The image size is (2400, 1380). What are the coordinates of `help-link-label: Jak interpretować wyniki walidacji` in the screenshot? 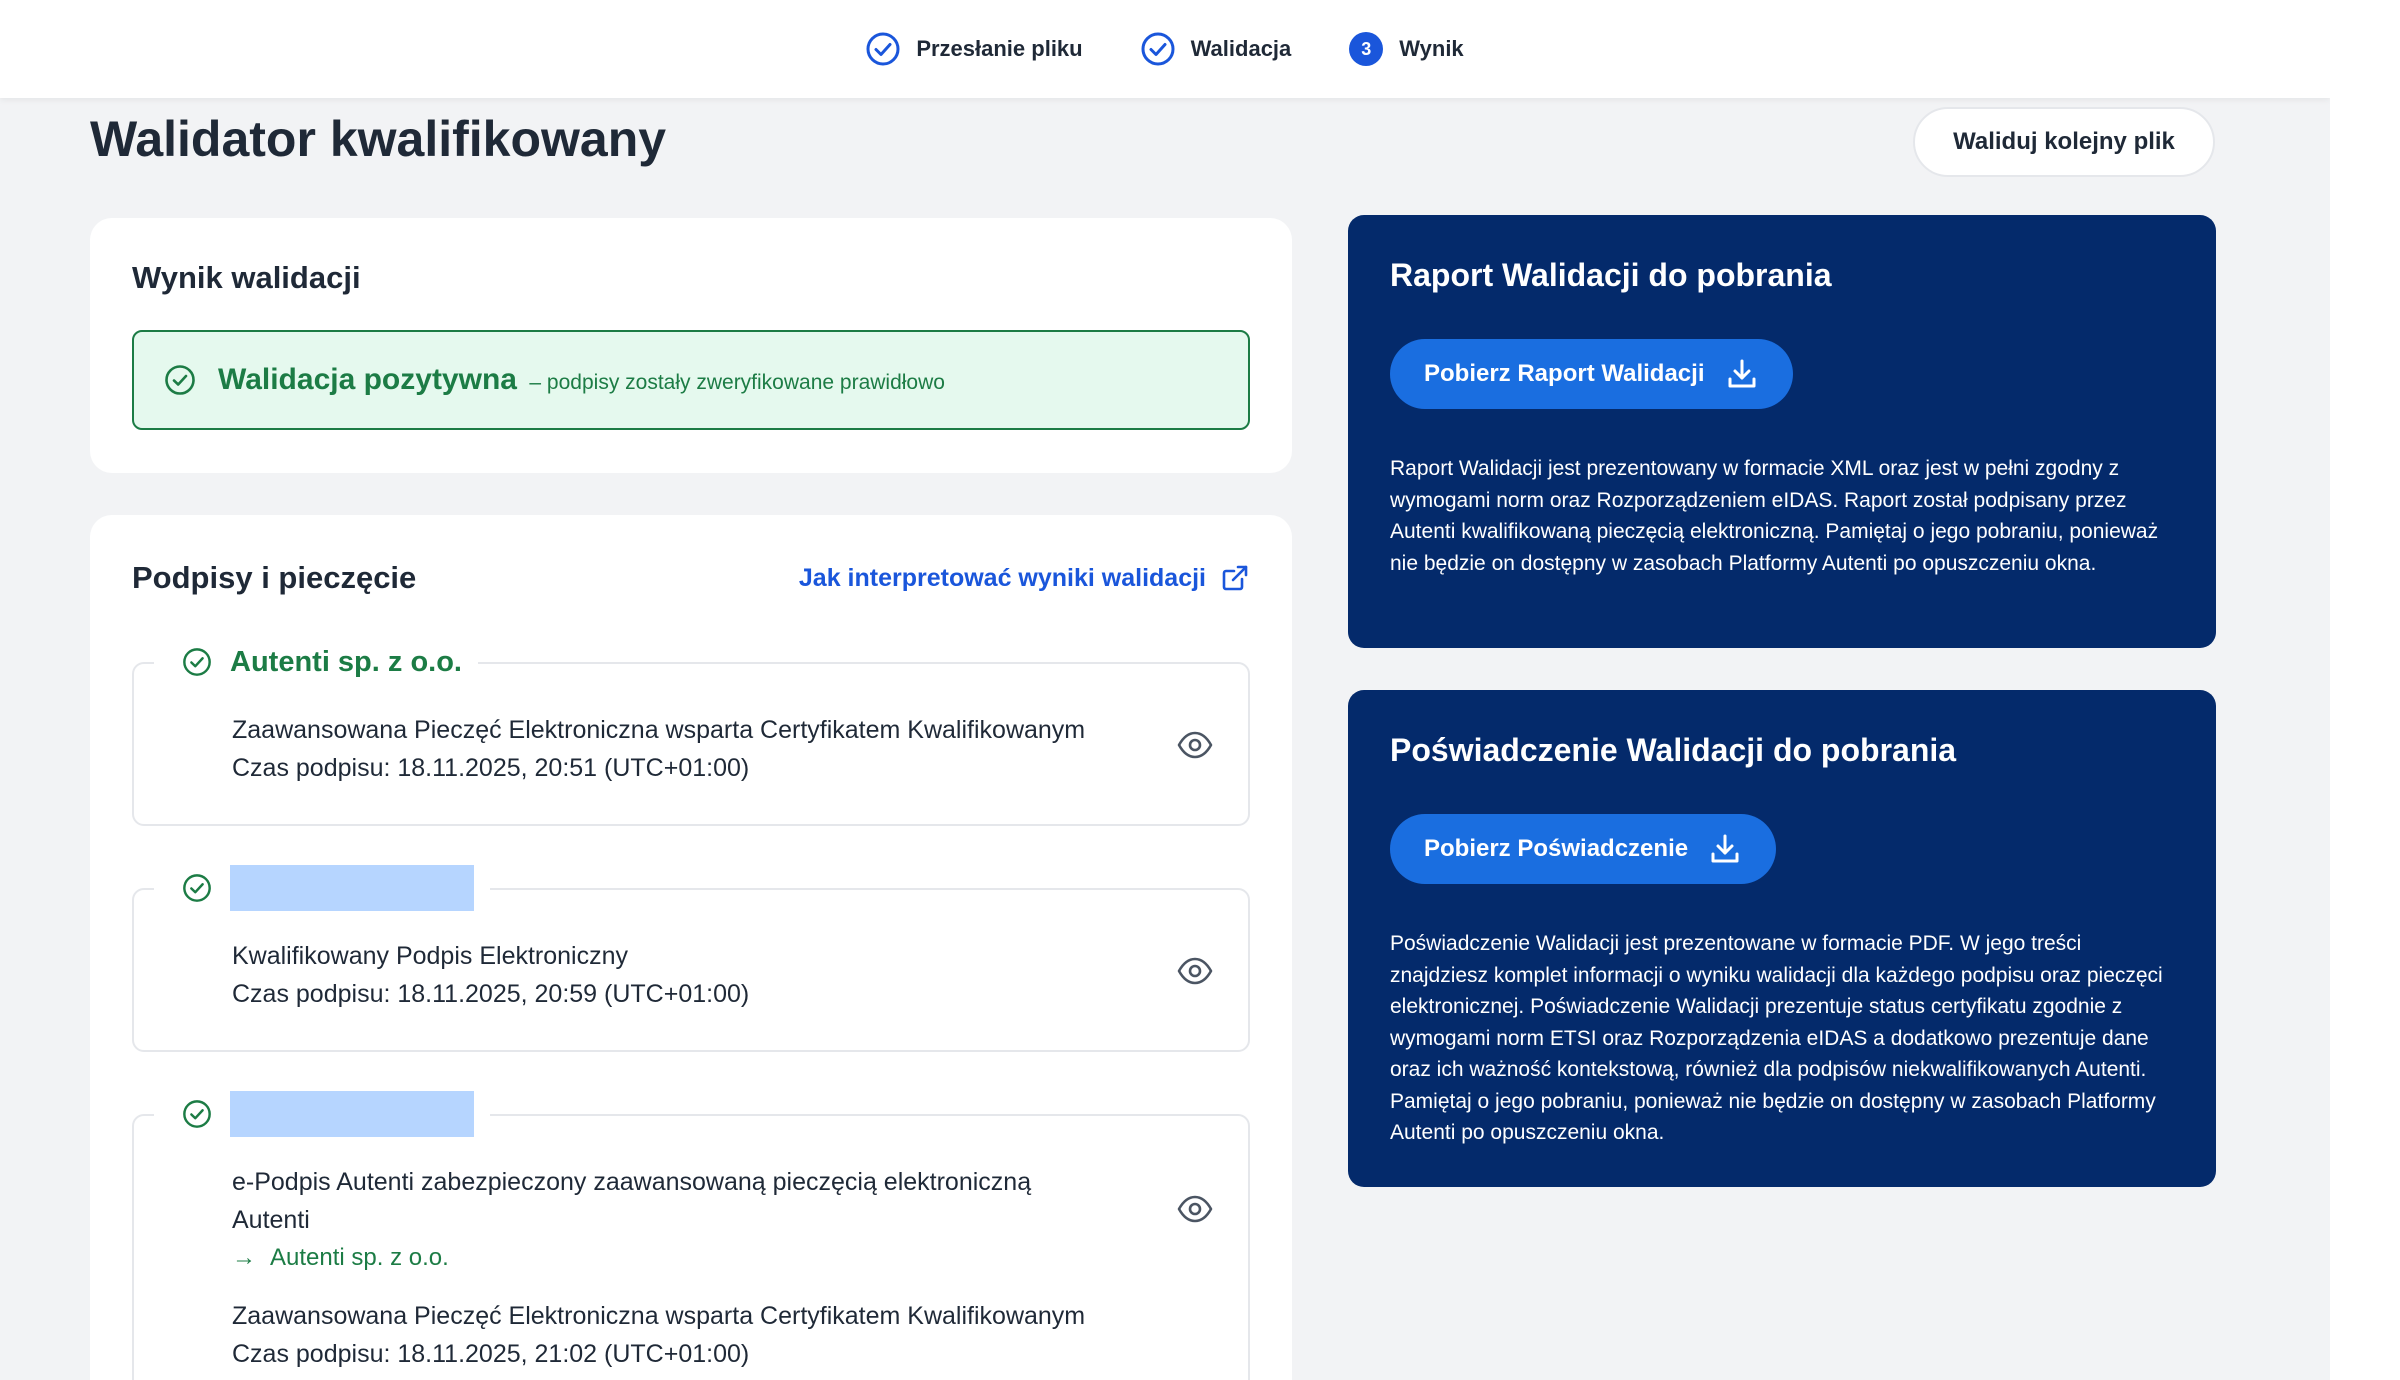 It's located at (1002, 577).